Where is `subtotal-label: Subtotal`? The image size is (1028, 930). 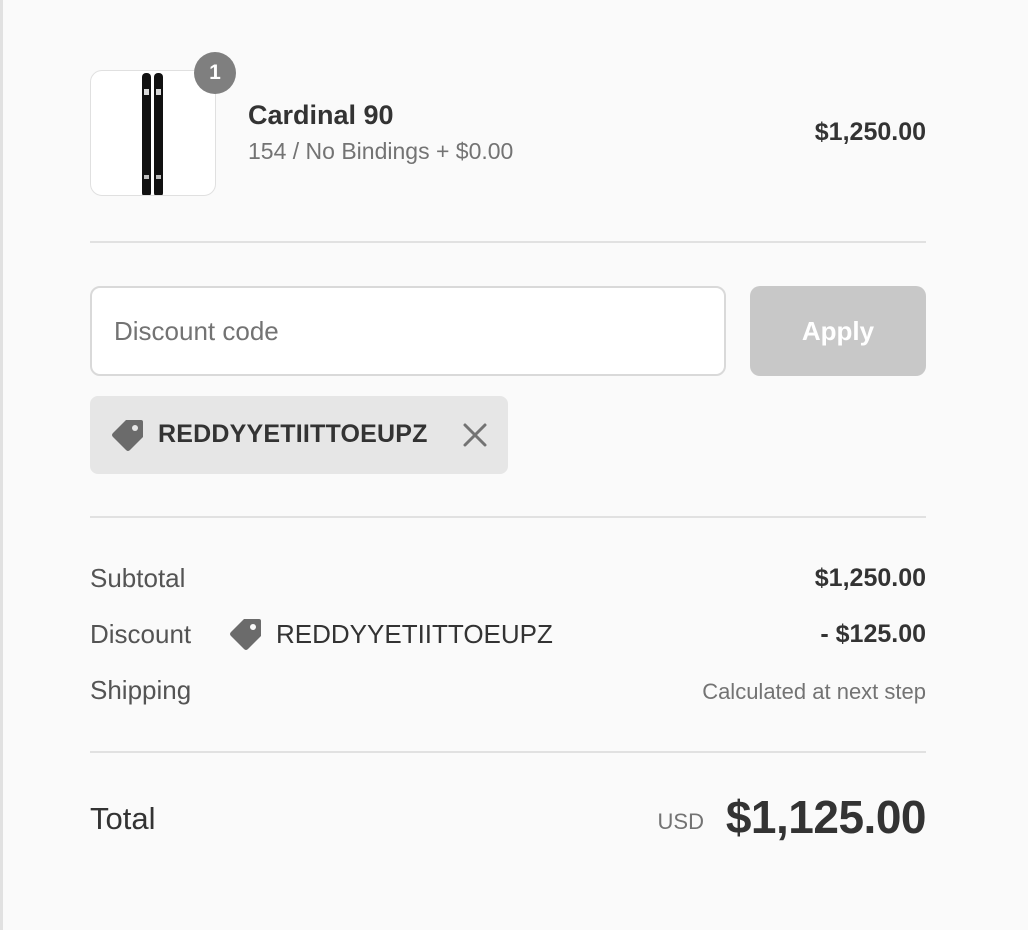 subtotal-label: Subtotal is located at coordinates (138, 578).